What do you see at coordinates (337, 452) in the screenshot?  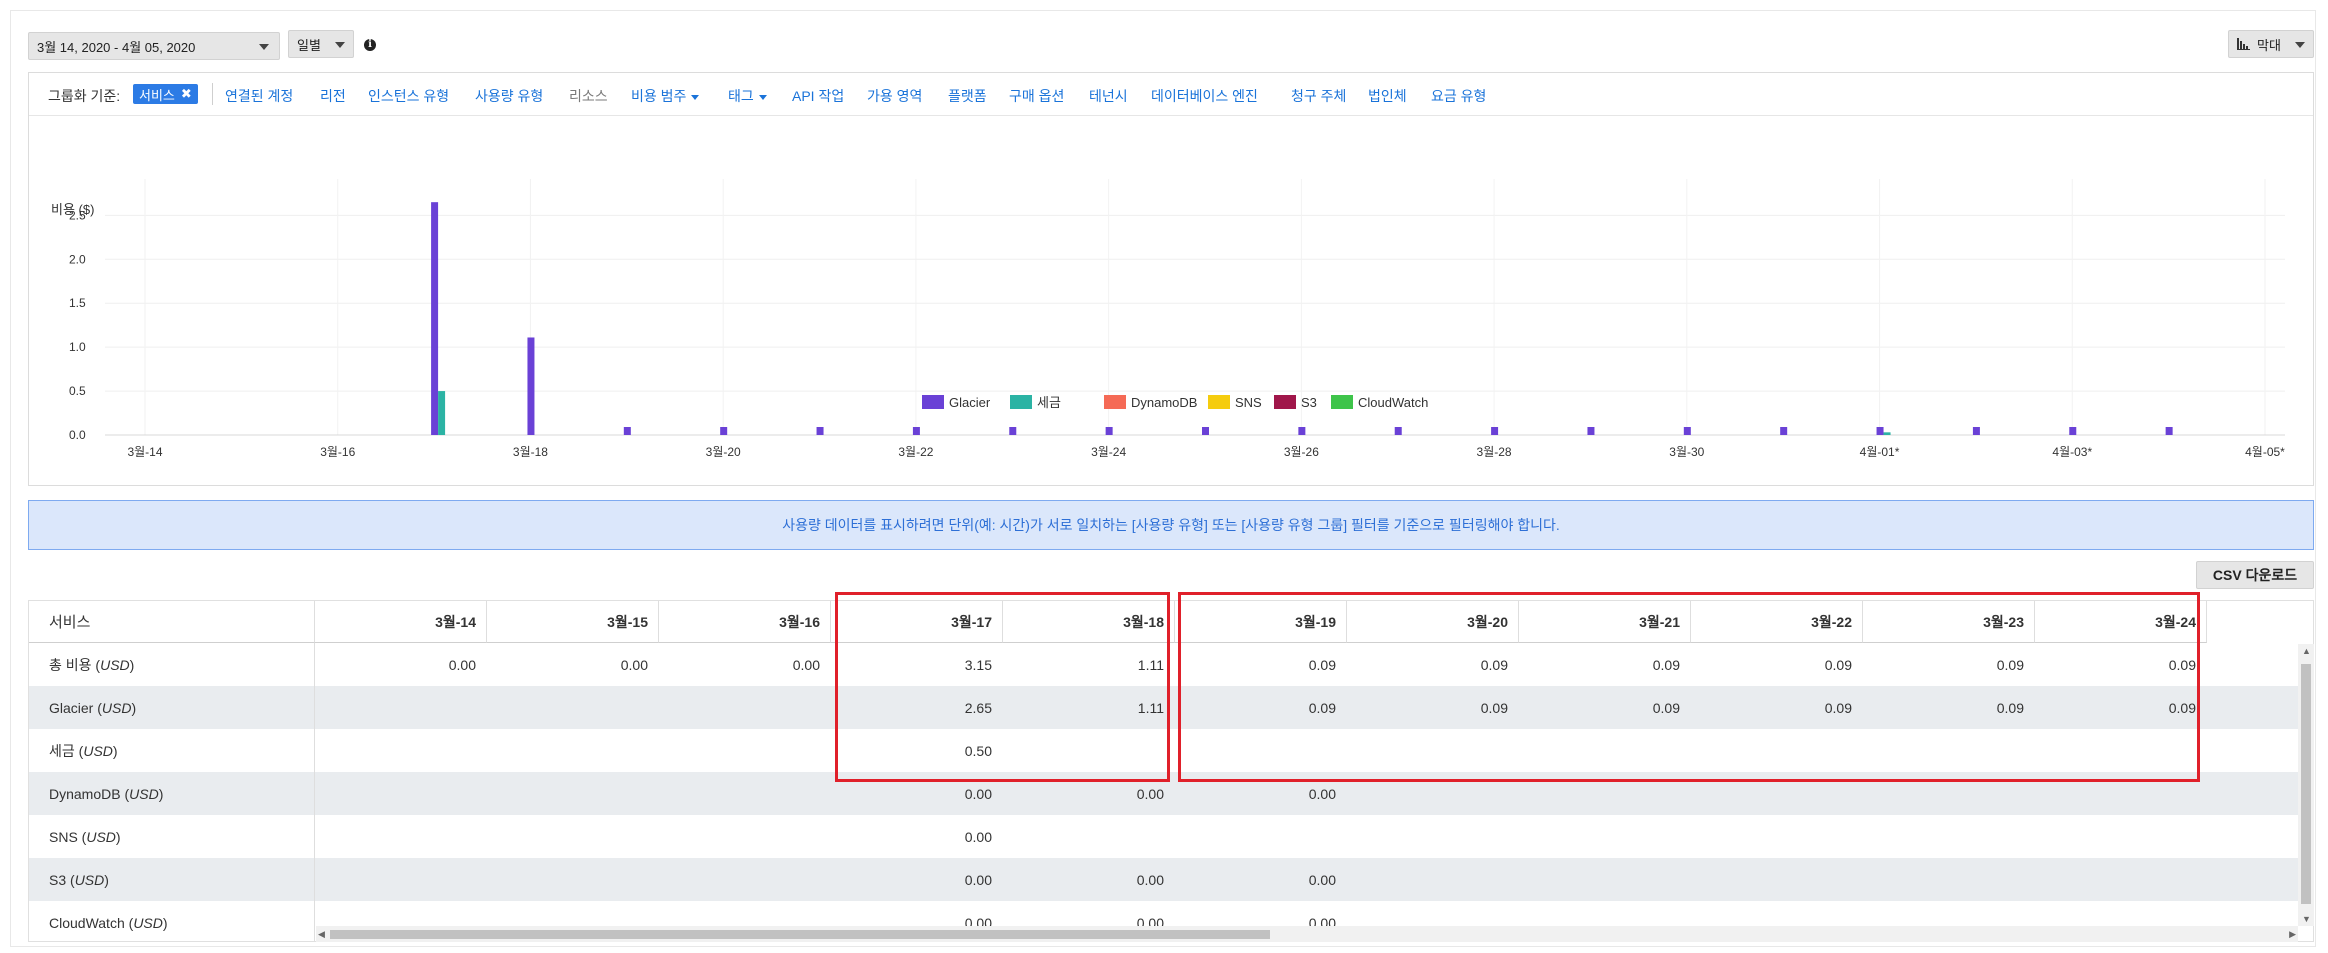 I see `x-tick-label: 3월-16` at bounding box center [337, 452].